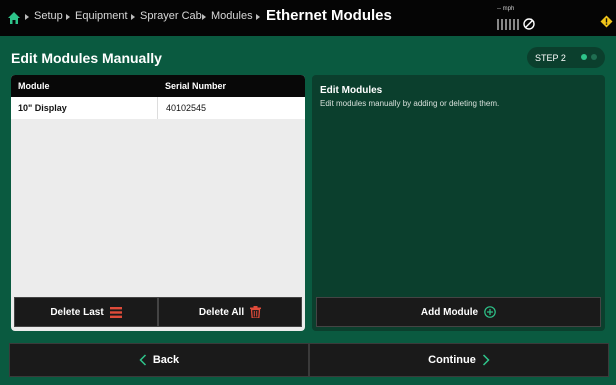 The height and width of the screenshot is (385, 616). I want to click on warning-icon, so click(606, 21).